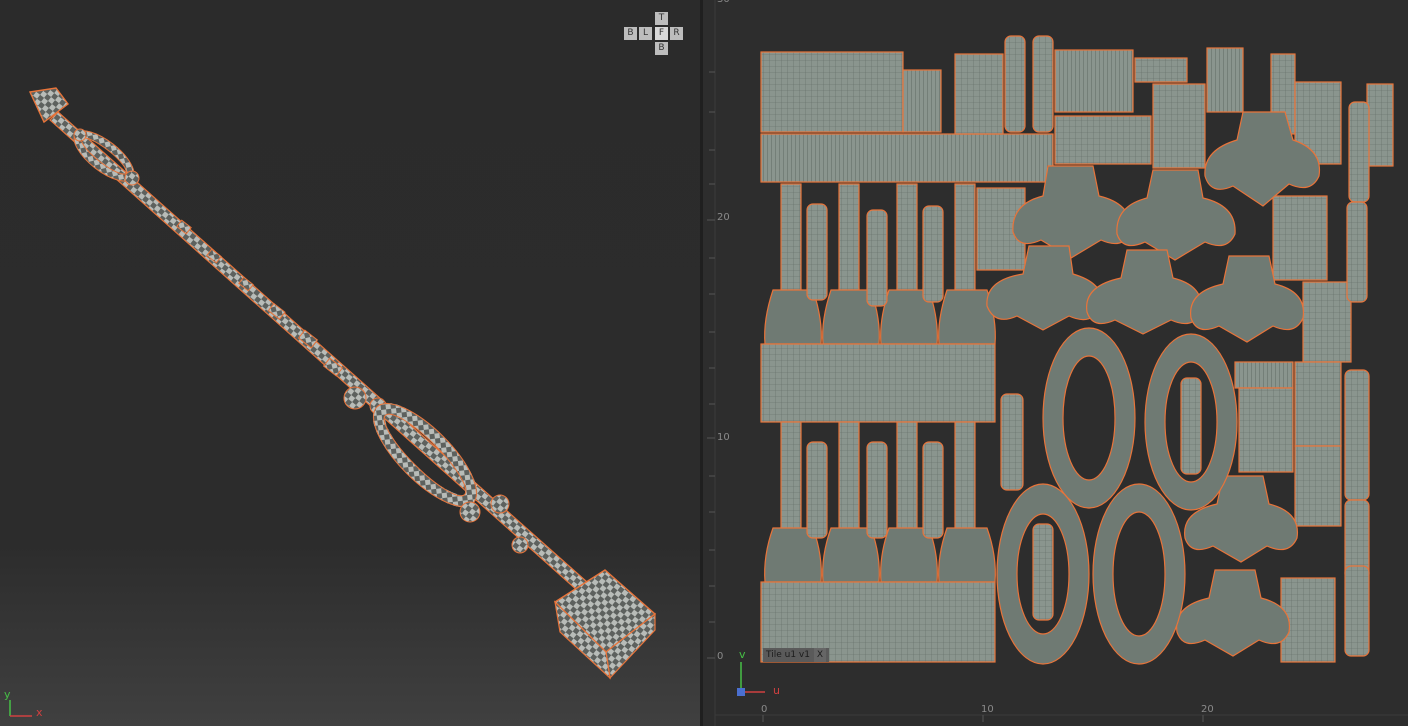 The height and width of the screenshot is (726, 1408). Describe the element at coordinates (630, 33) in the screenshot. I see `navcube-back: B` at that location.